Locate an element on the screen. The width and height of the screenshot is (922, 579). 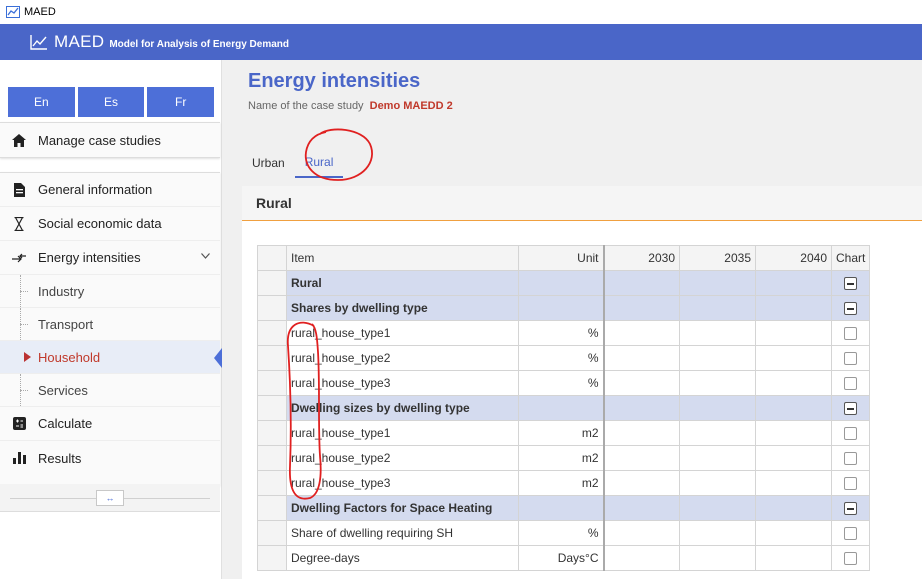
sidebar-item-energy-intensities: Energy intensities is located at coordinates (110, 258).